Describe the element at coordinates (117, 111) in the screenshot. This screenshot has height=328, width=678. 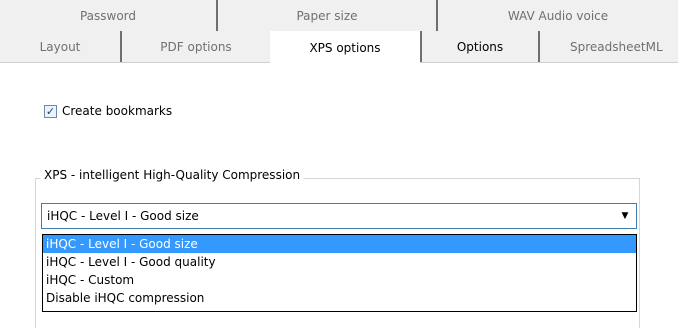
I see `create-bookmarks-label: Create bookmarks` at that location.